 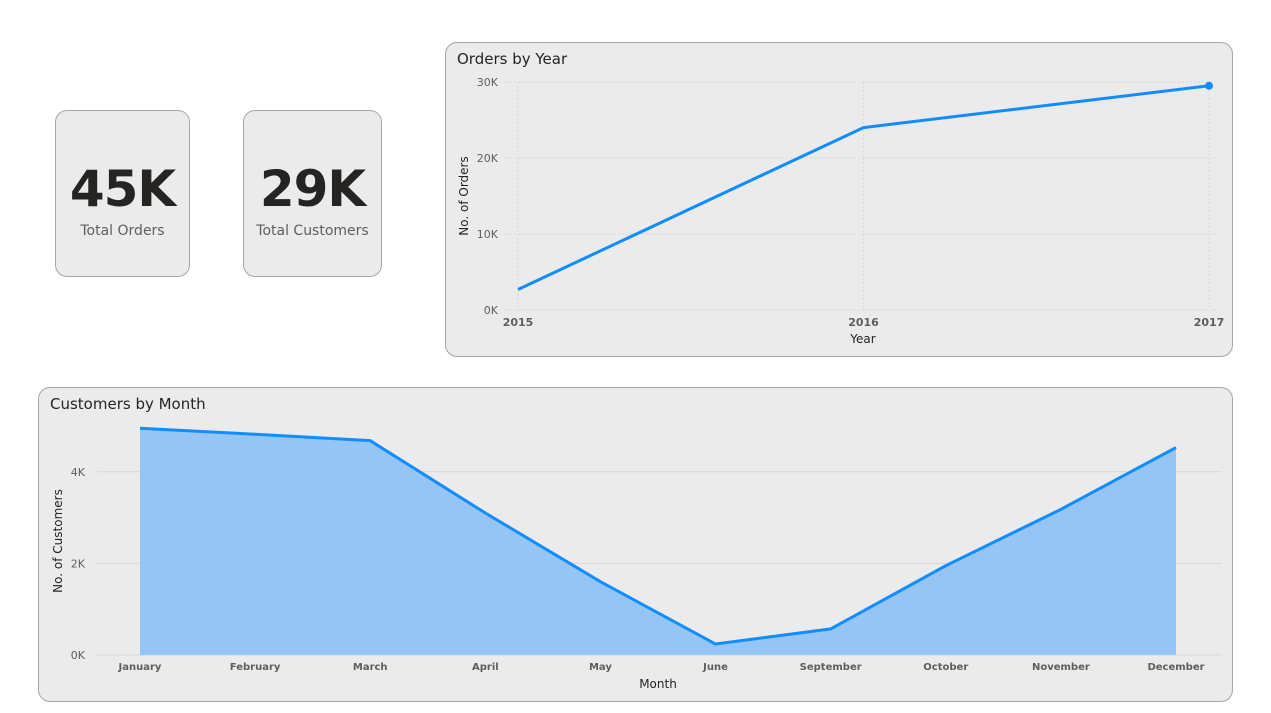 What do you see at coordinates (464, 195) in the screenshot?
I see `y-axis-title: No. of Orders` at bounding box center [464, 195].